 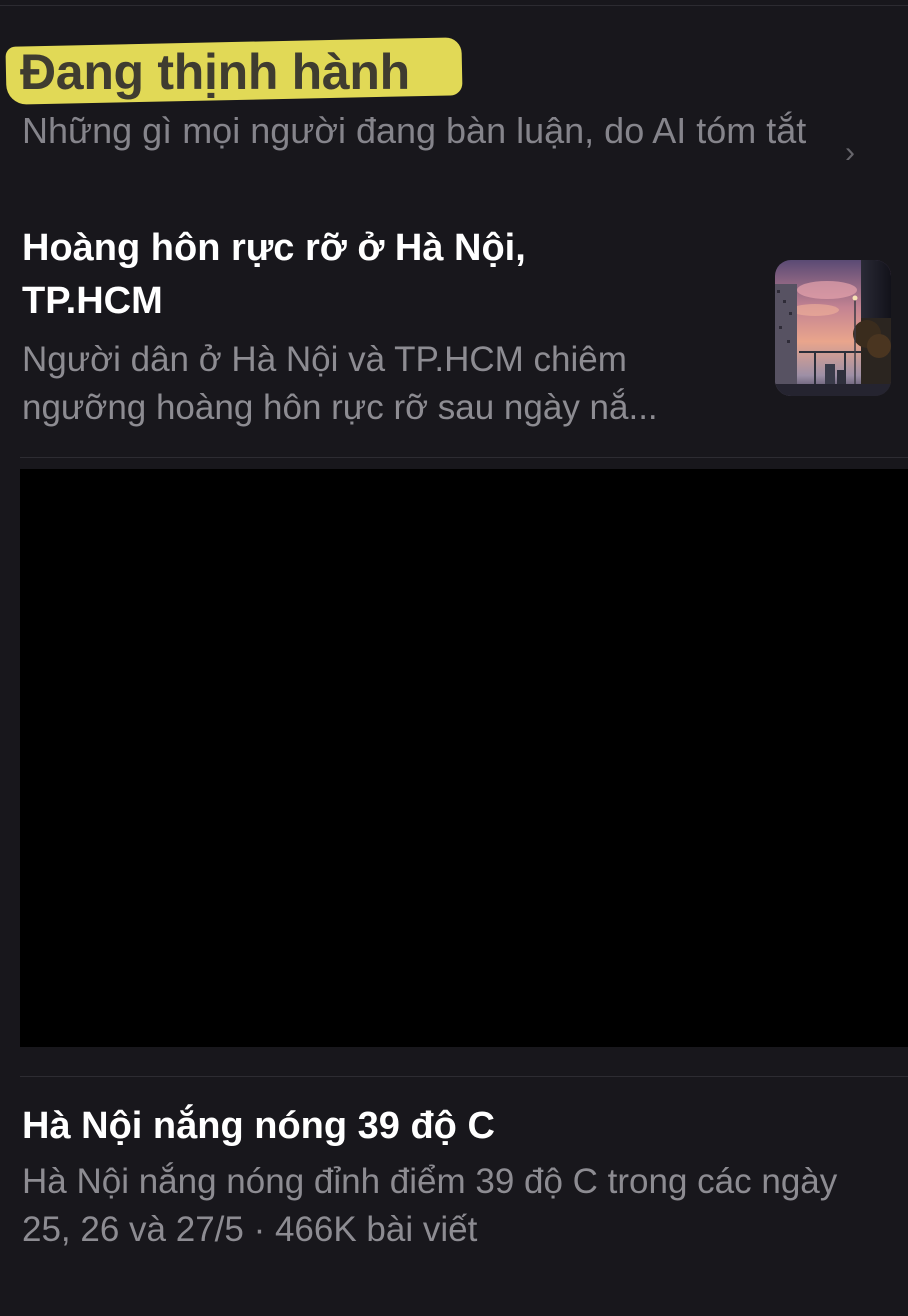 I want to click on story-title: Hoàng hôn rực rỡ ở Hà Nội, TP.HCM, so click(x=274, y=274).